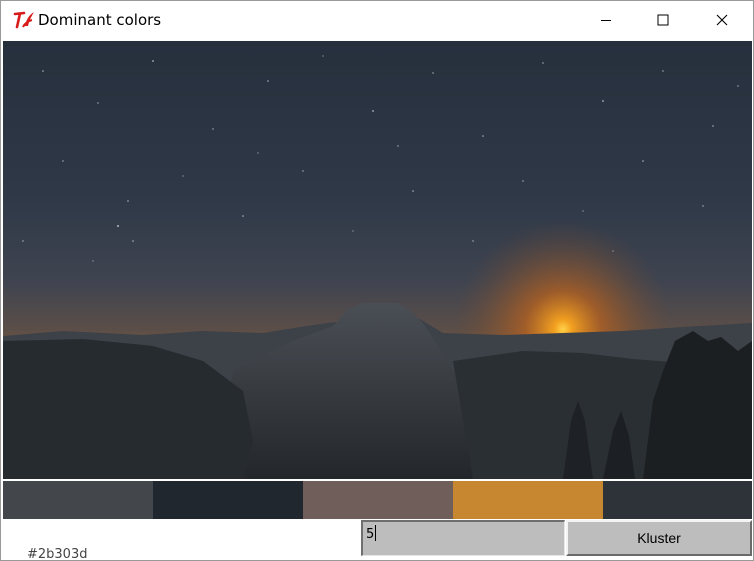 The image size is (754, 561). What do you see at coordinates (463, 538) in the screenshot?
I see `cluster-count-input: 5` at bounding box center [463, 538].